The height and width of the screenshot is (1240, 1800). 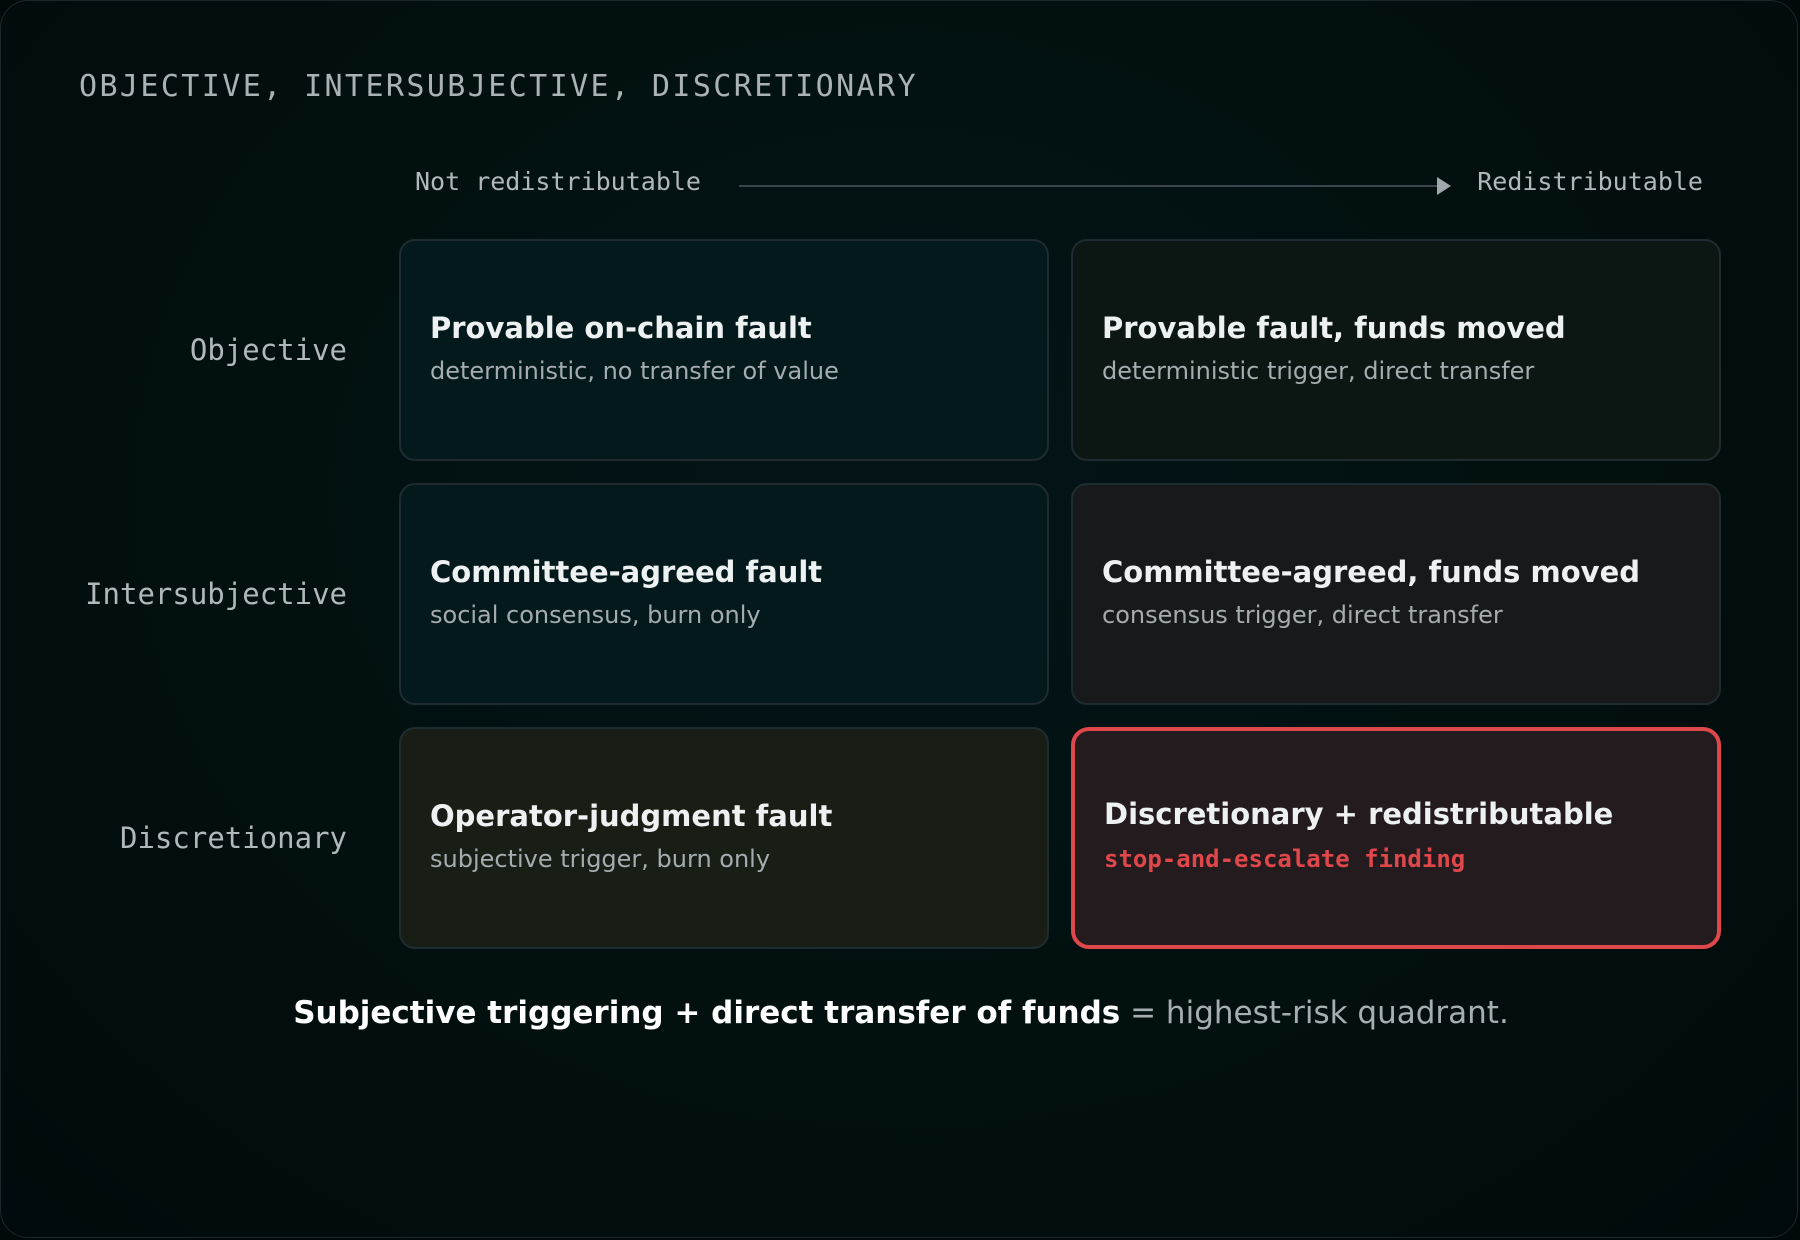 I want to click on row-label-discretionary: Discretionary, so click(x=233, y=838).